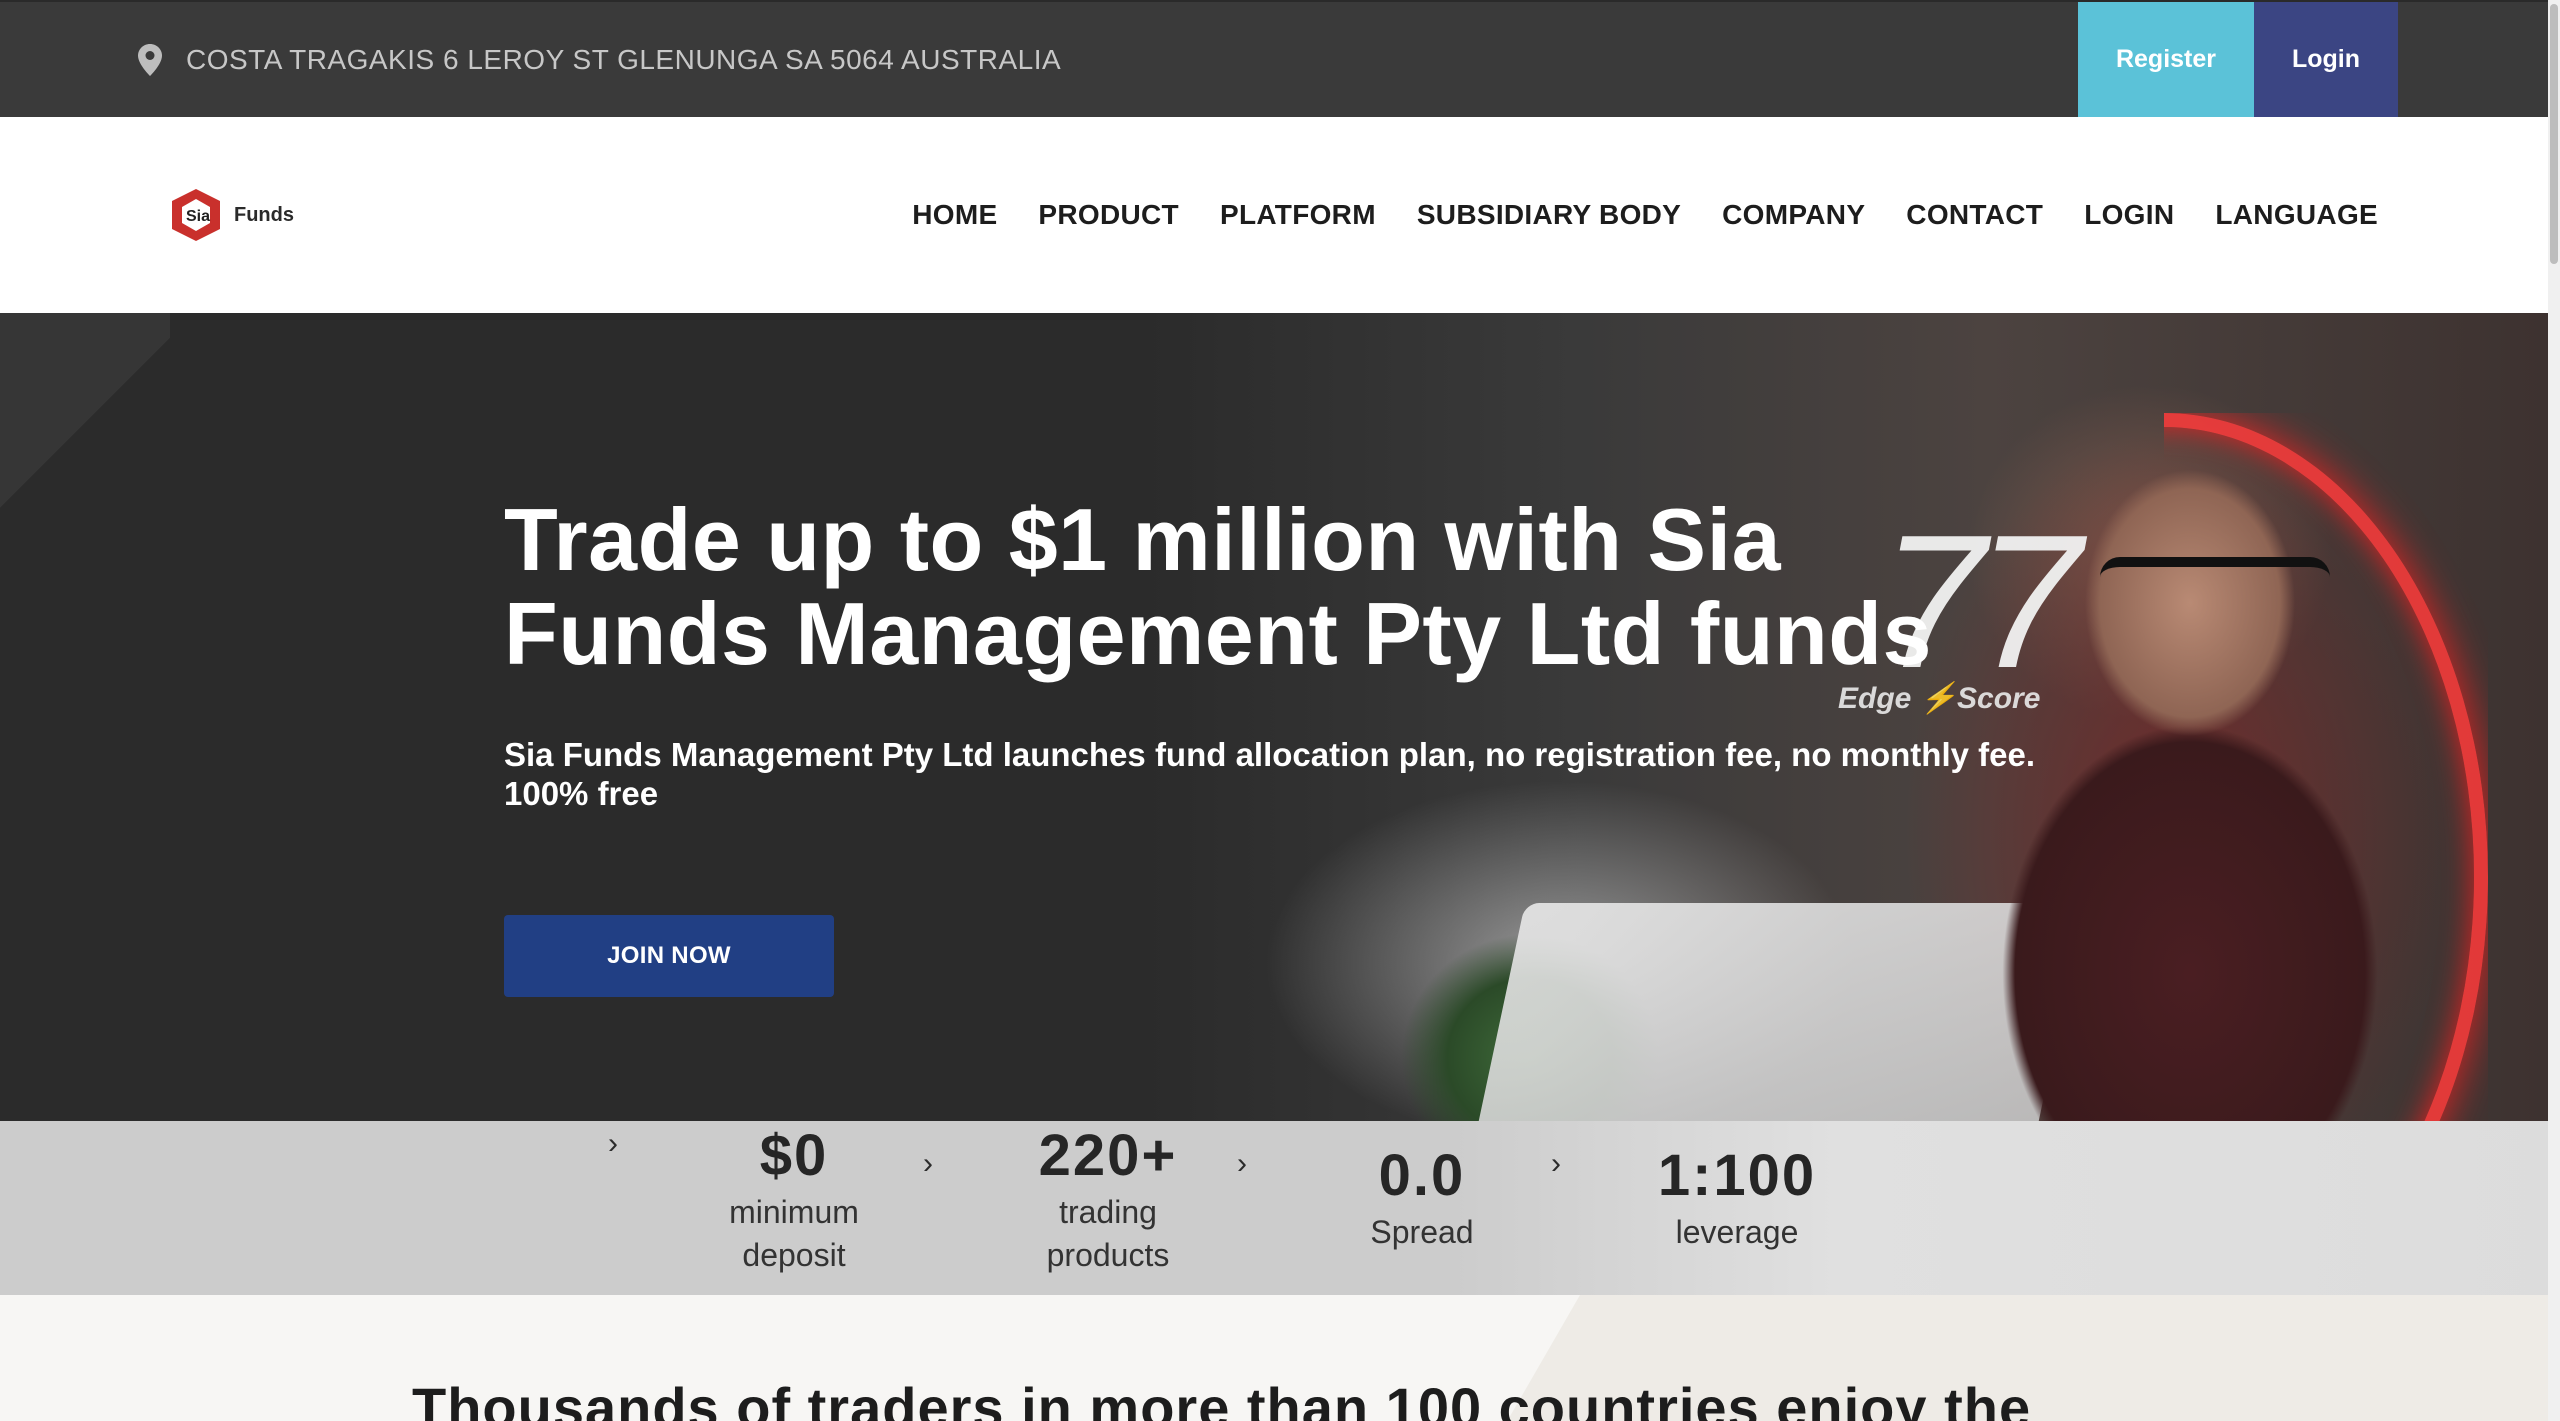 The image size is (2560, 1421). I want to click on nav-item-home: HOME, so click(954, 215).